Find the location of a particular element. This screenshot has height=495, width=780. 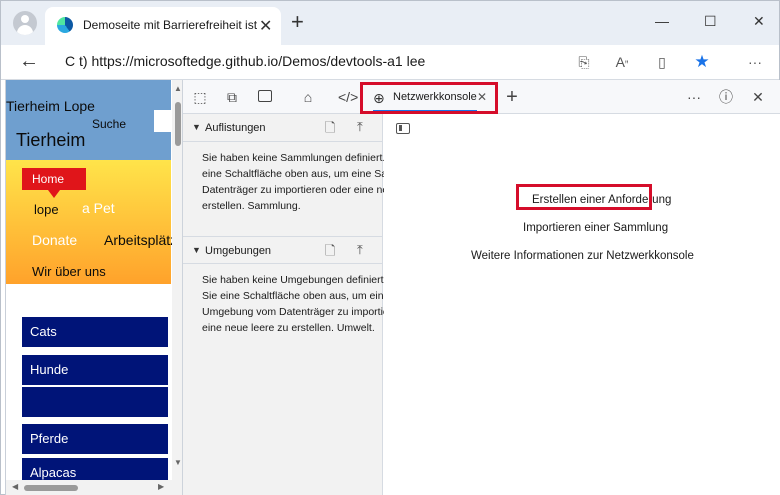

favorites-icon: ★ is located at coordinates (702, 62).